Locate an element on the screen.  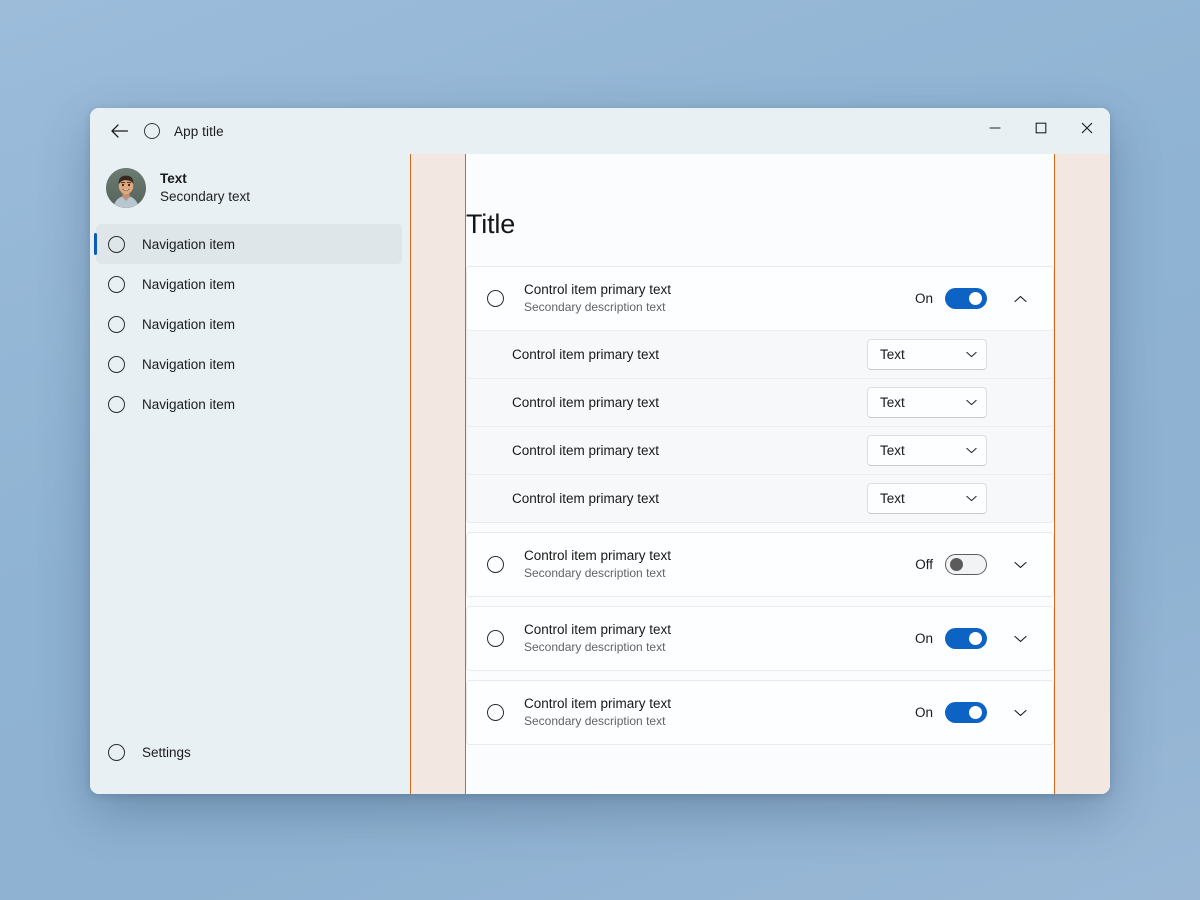
avatar is located at coordinates (126, 188).